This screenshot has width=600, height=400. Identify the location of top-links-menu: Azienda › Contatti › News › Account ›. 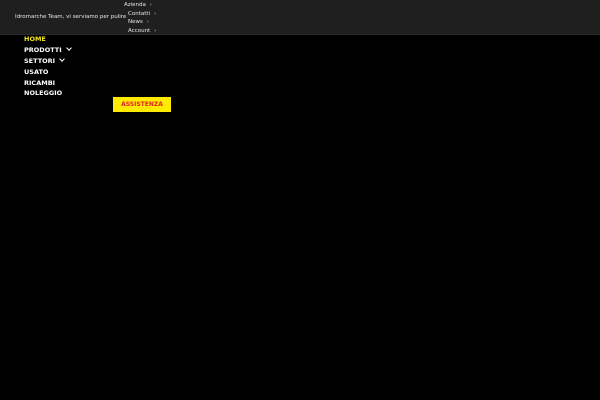
(140, 18).